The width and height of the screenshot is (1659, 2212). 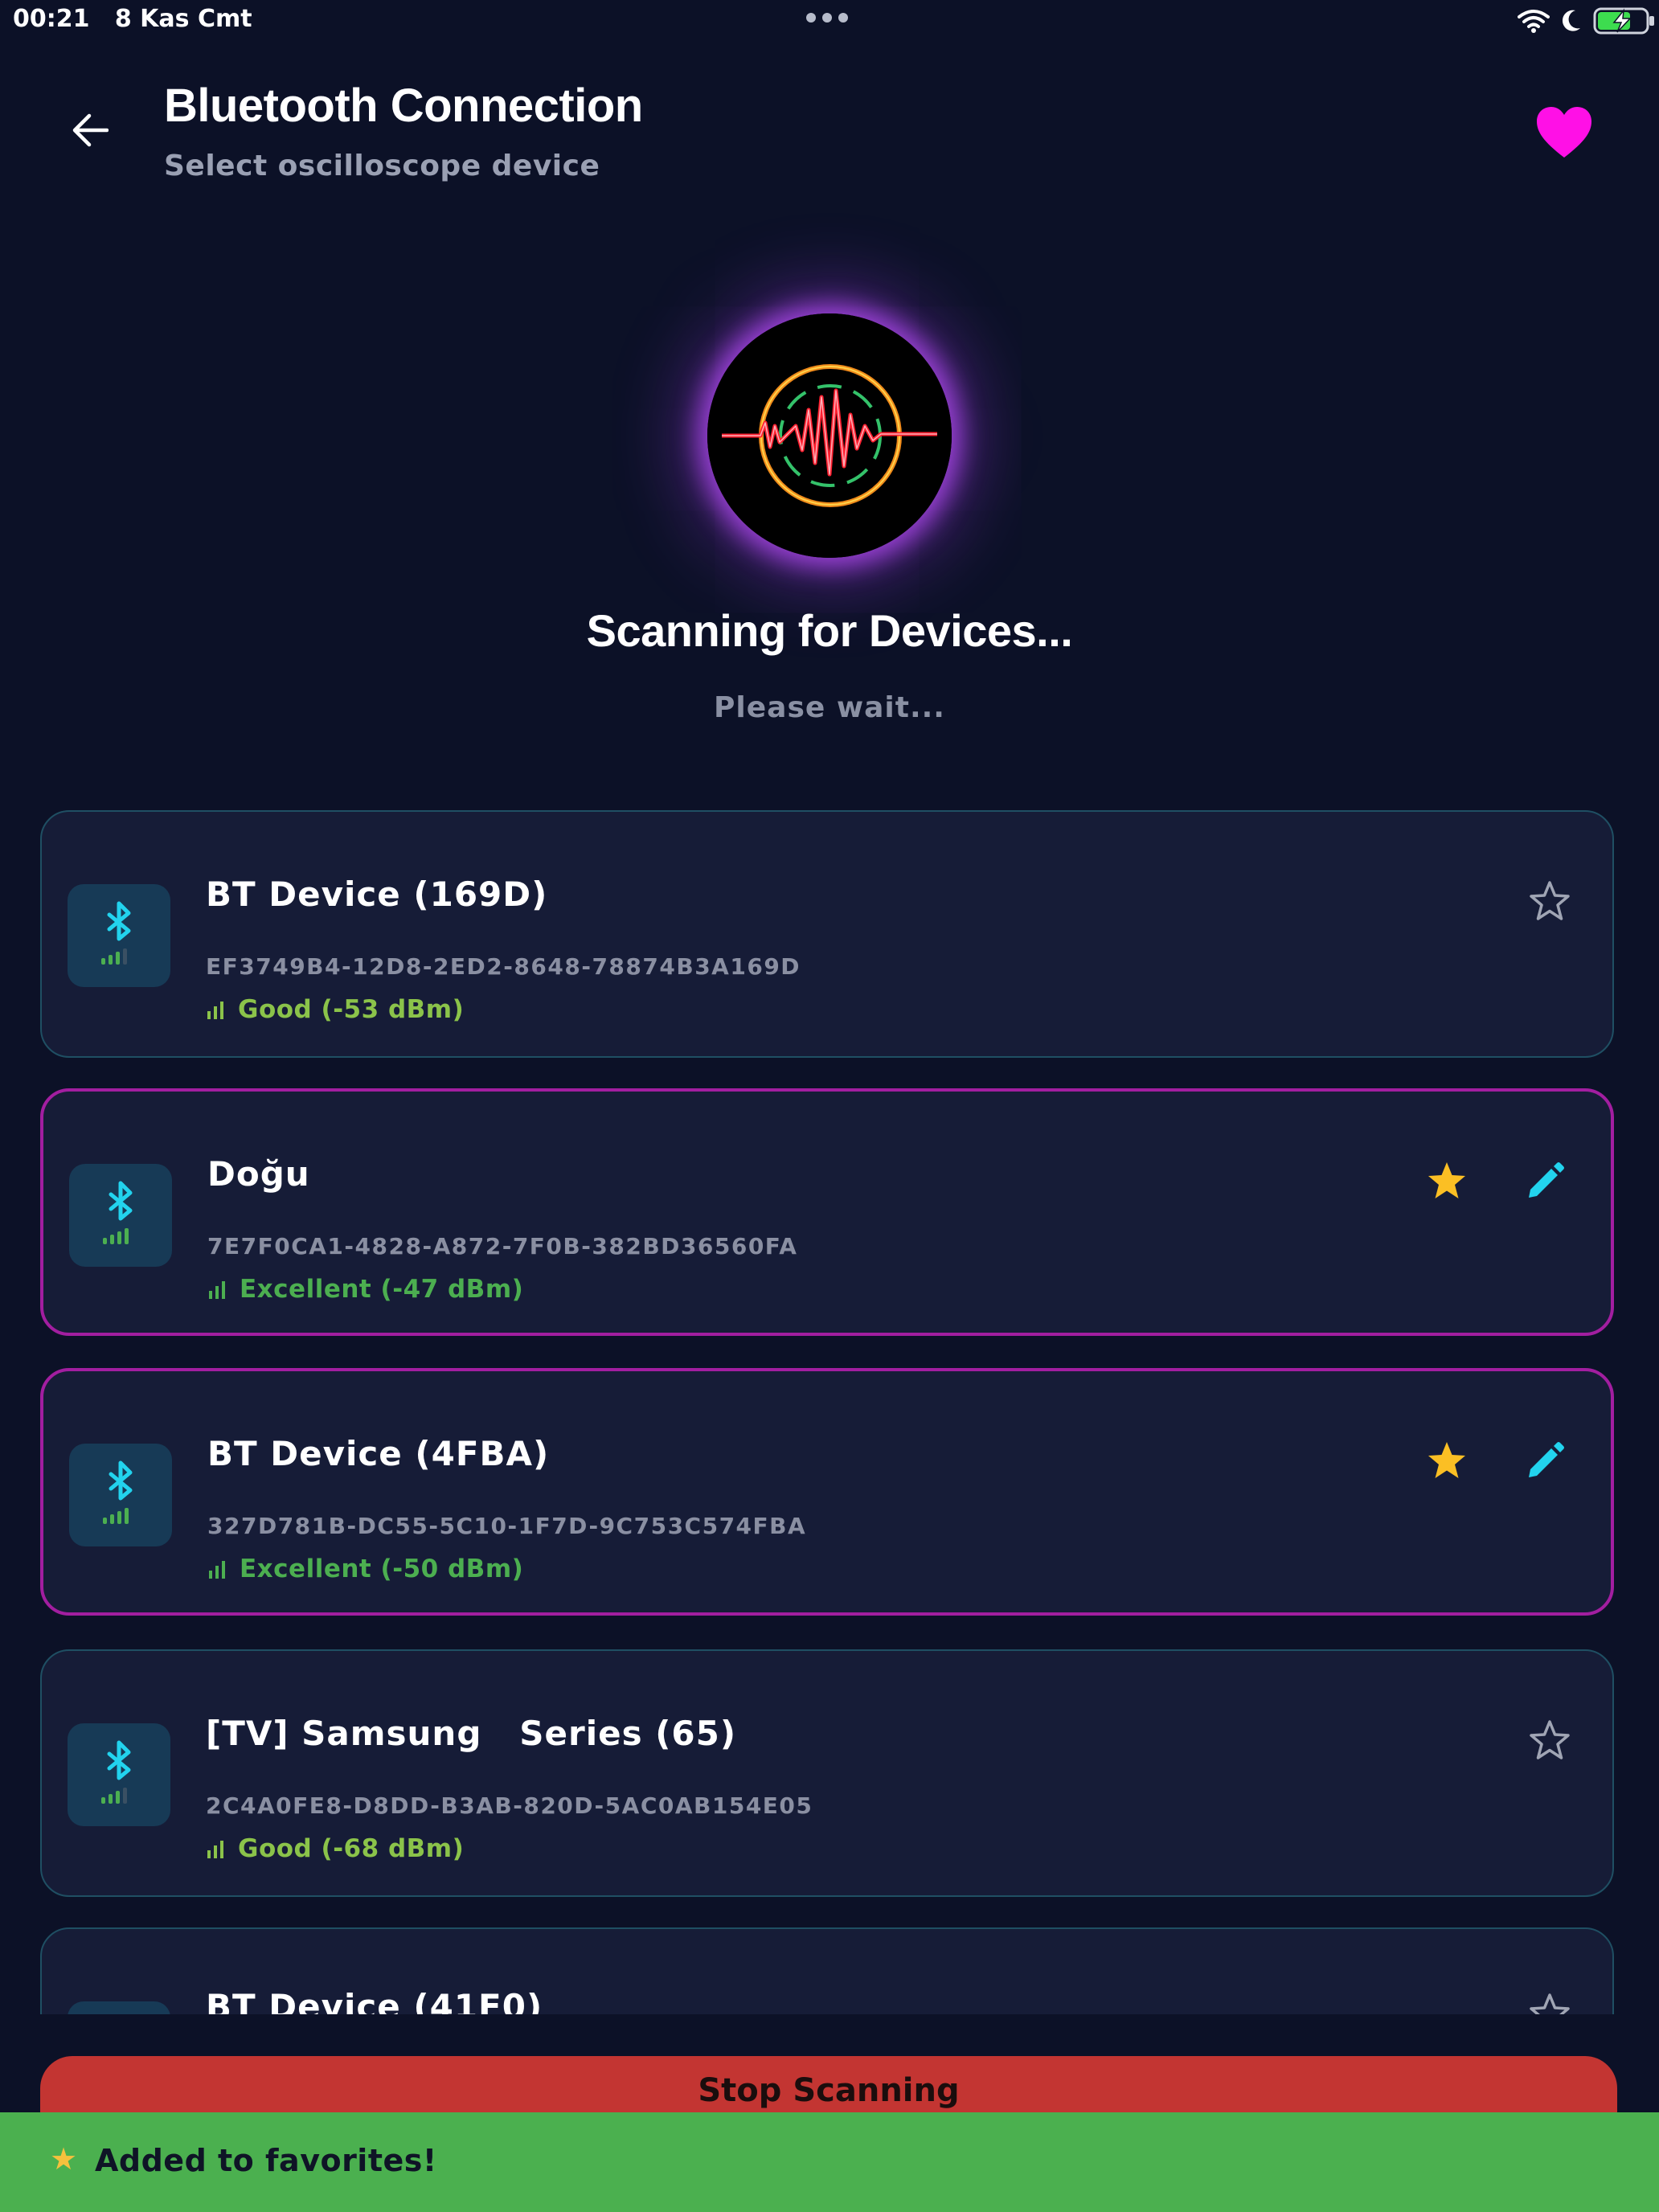 I want to click on device-uuid: EF3749B4-12D8-2ED2-8648-78874B3A169D, so click(x=503, y=967).